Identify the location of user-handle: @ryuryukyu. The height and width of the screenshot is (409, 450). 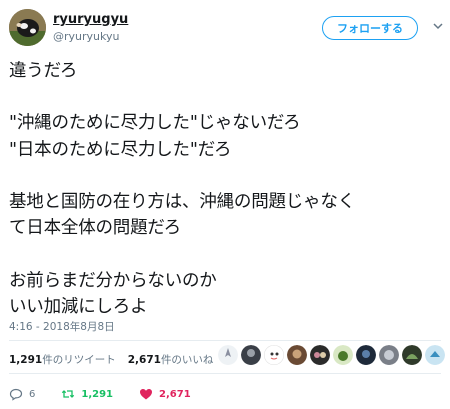
(86, 36).